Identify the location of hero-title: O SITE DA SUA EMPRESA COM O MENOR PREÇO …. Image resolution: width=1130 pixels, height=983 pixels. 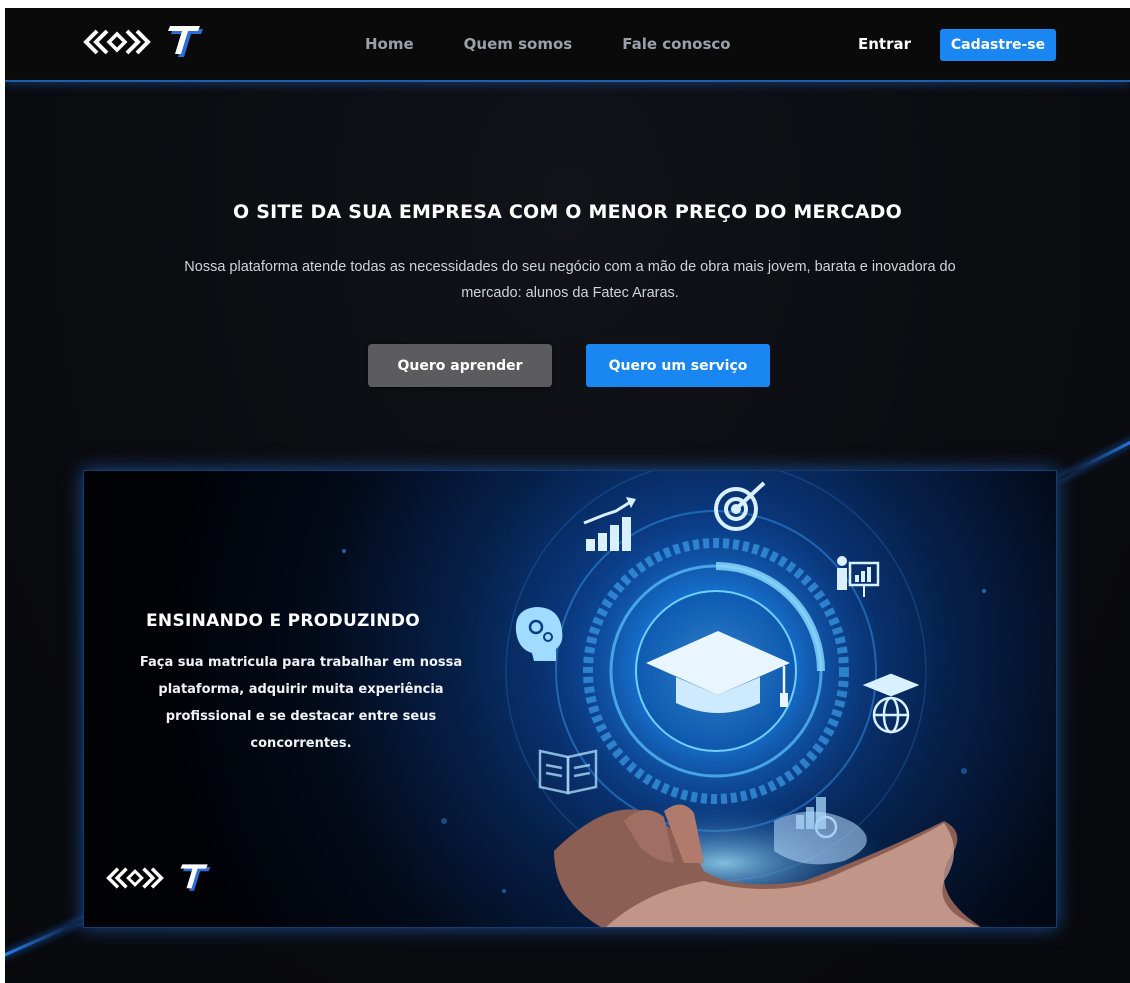
(567, 212).